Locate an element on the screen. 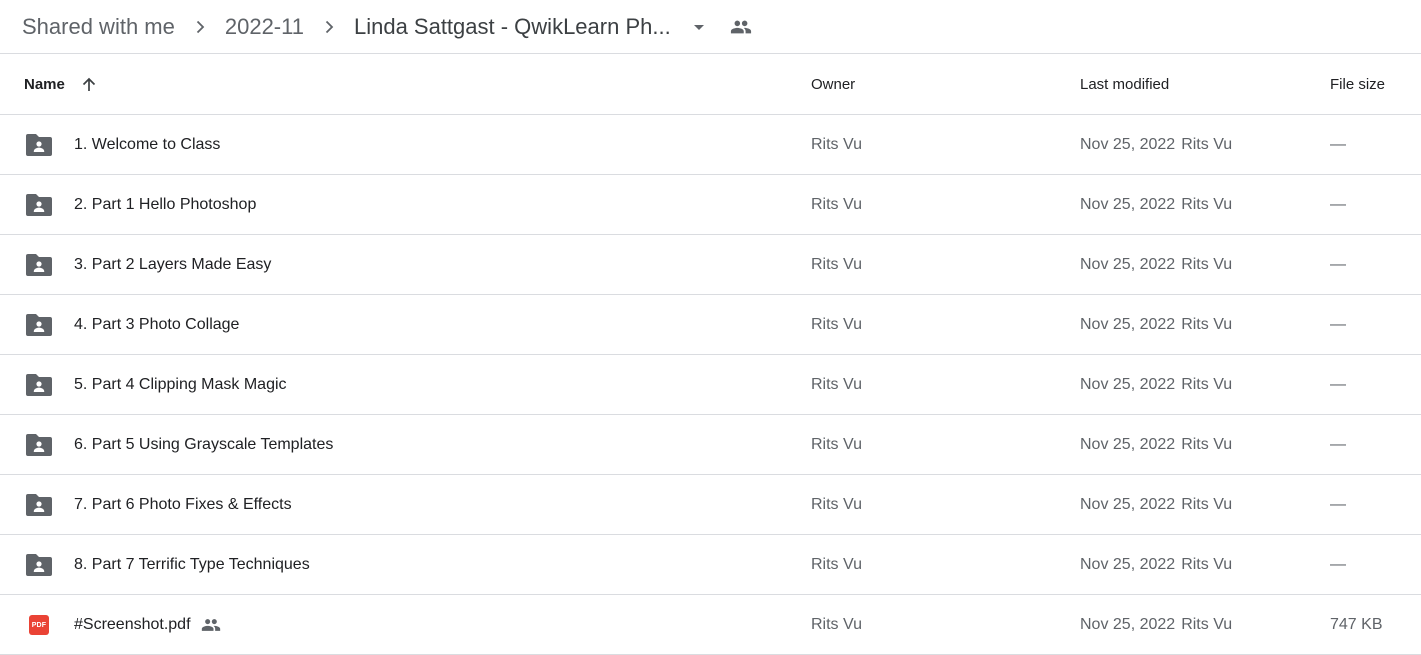 The width and height of the screenshot is (1421, 655). row-name-text: 4. Part 3 Photo Collage is located at coordinates (157, 324).